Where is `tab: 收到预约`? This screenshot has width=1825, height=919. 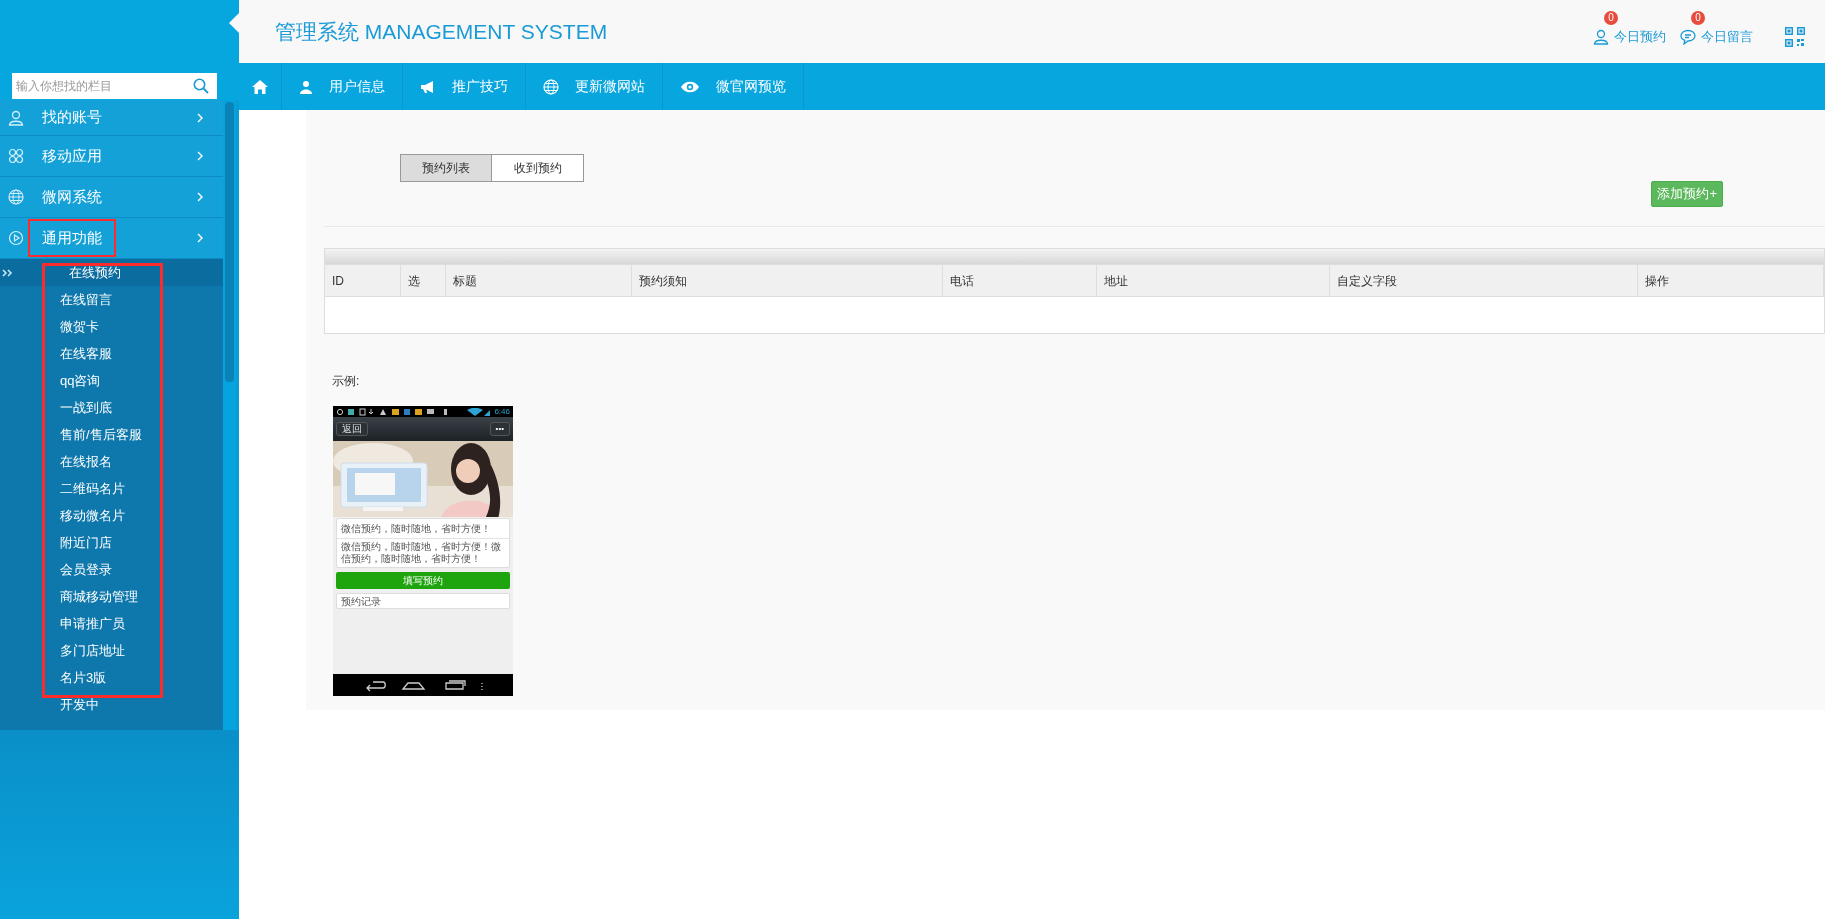
tab: 收到预约 is located at coordinates (538, 168).